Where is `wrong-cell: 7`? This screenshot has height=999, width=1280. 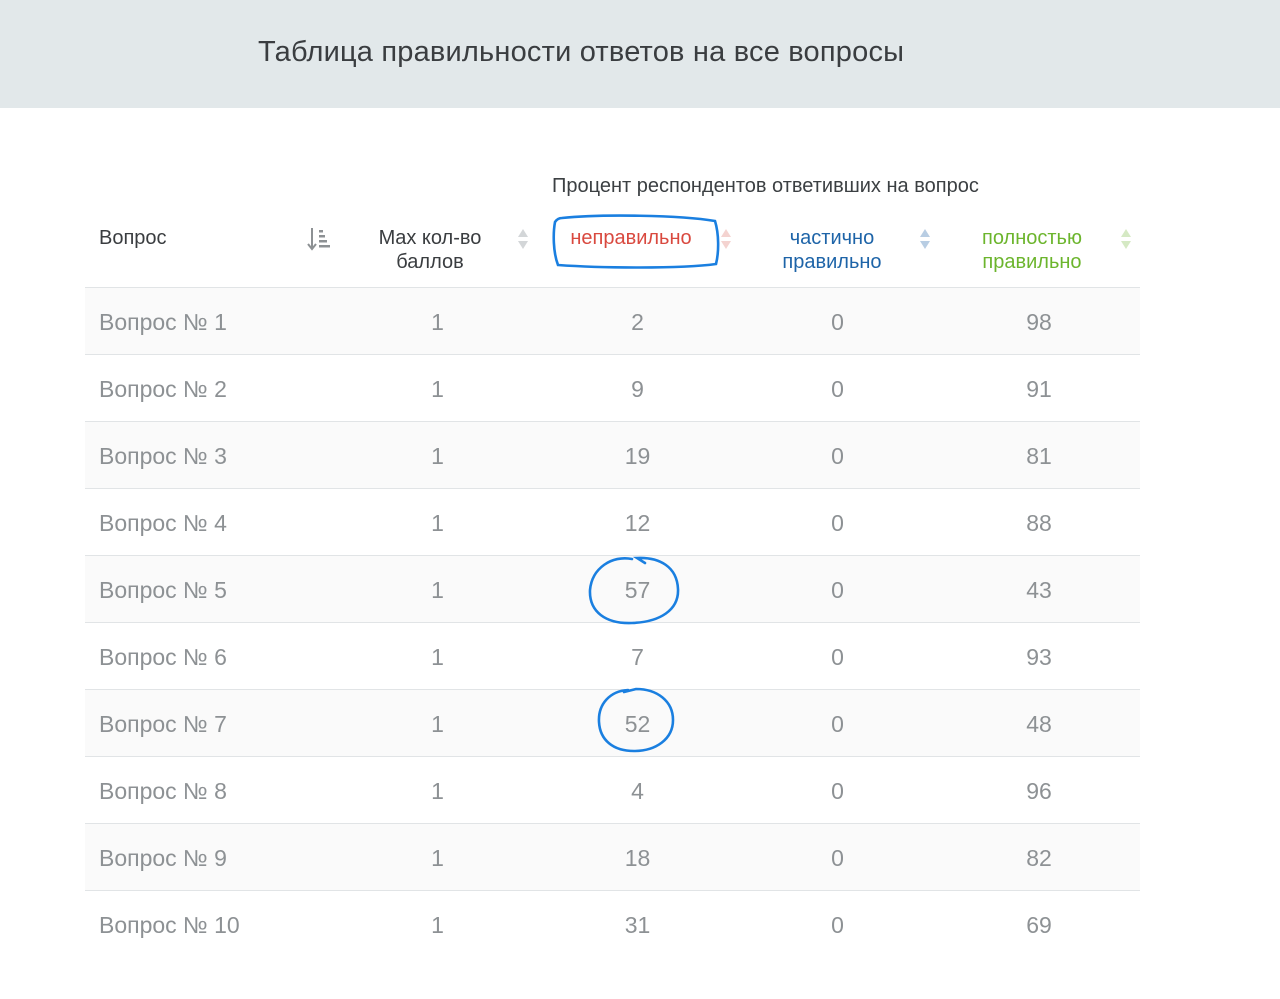
wrong-cell: 7 is located at coordinates (637, 657).